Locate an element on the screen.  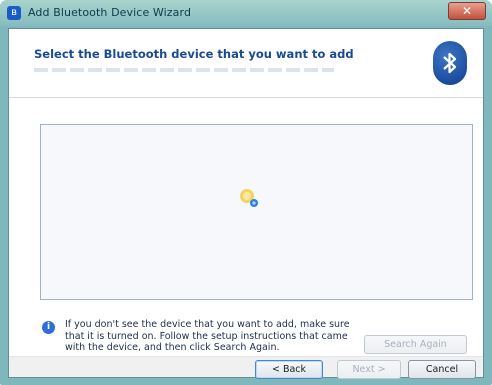
searching-animation-icon is located at coordinates (250, 200).